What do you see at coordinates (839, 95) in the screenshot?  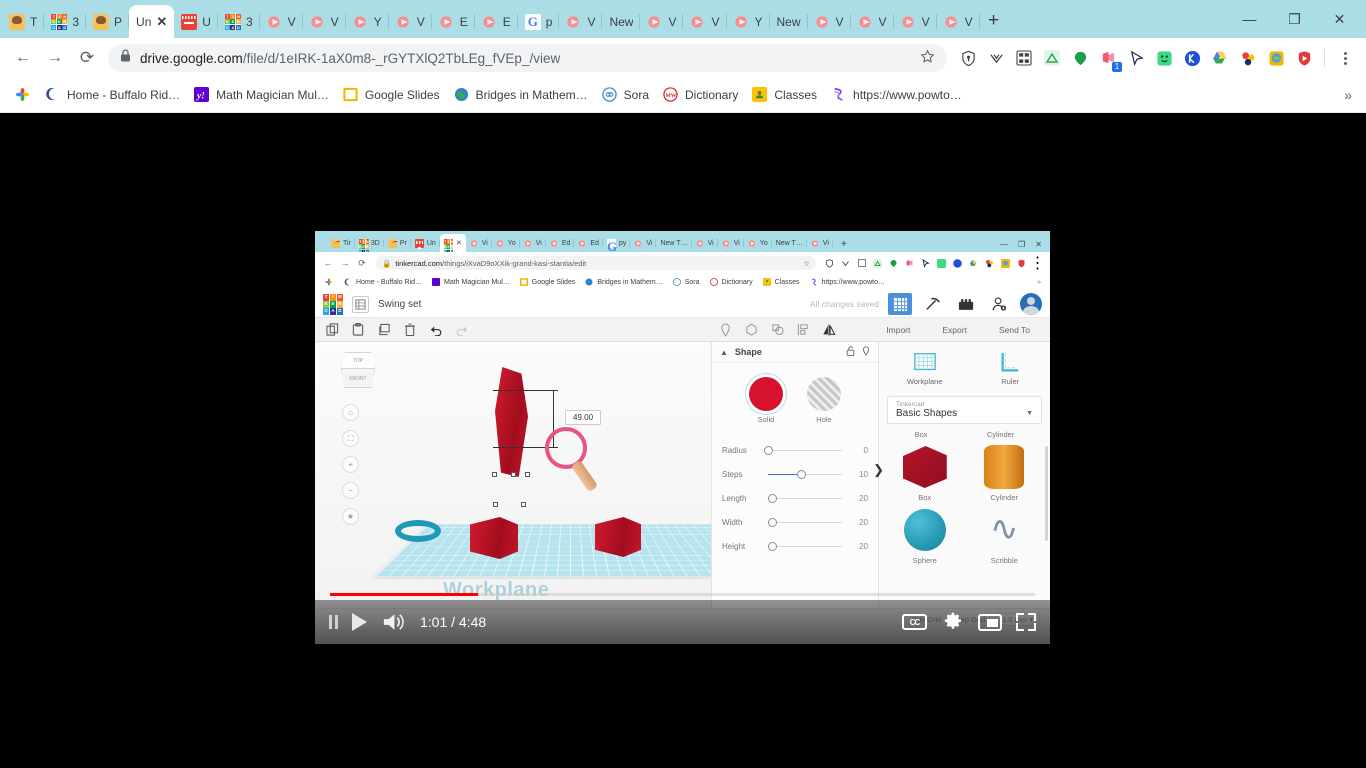 I see `powtoon-icon` at bounding box center [839, 95].